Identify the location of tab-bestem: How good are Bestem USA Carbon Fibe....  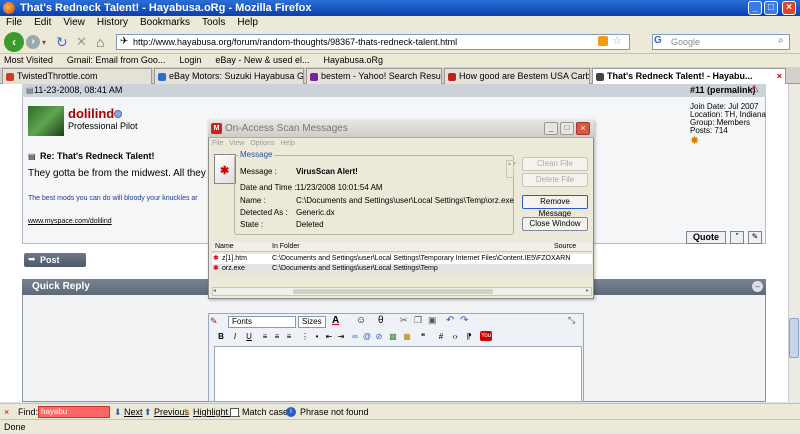
(517, 76).